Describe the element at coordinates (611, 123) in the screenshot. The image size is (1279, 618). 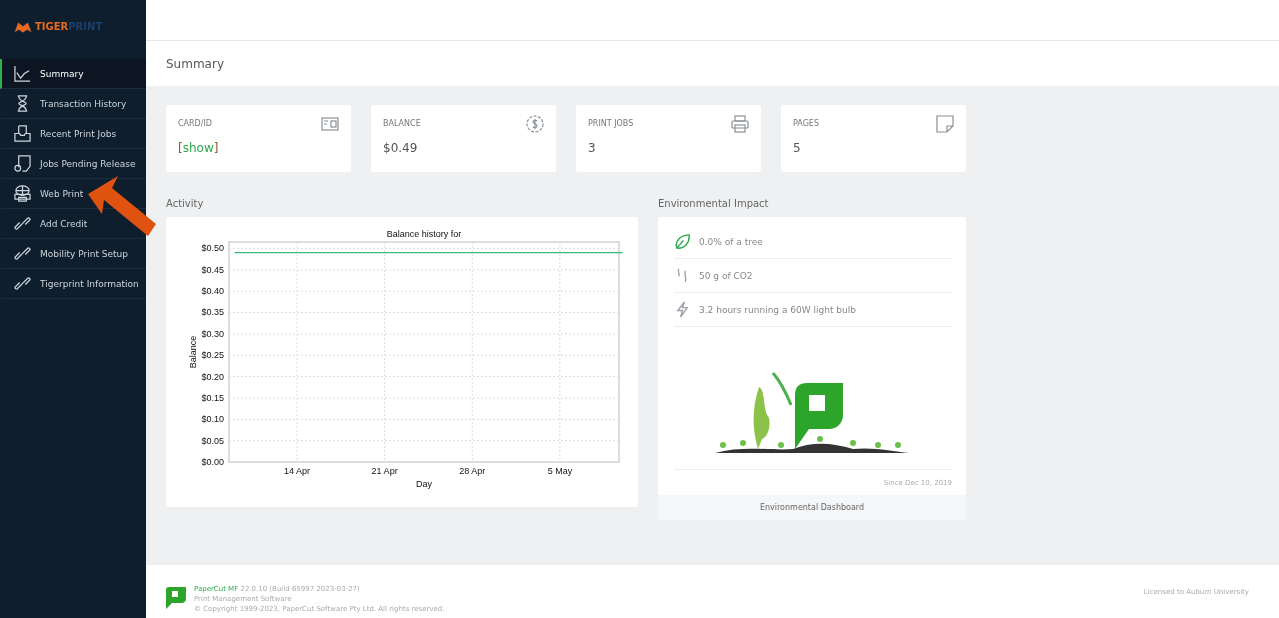
I see `stat-label: PRINT JOBS` at that location.